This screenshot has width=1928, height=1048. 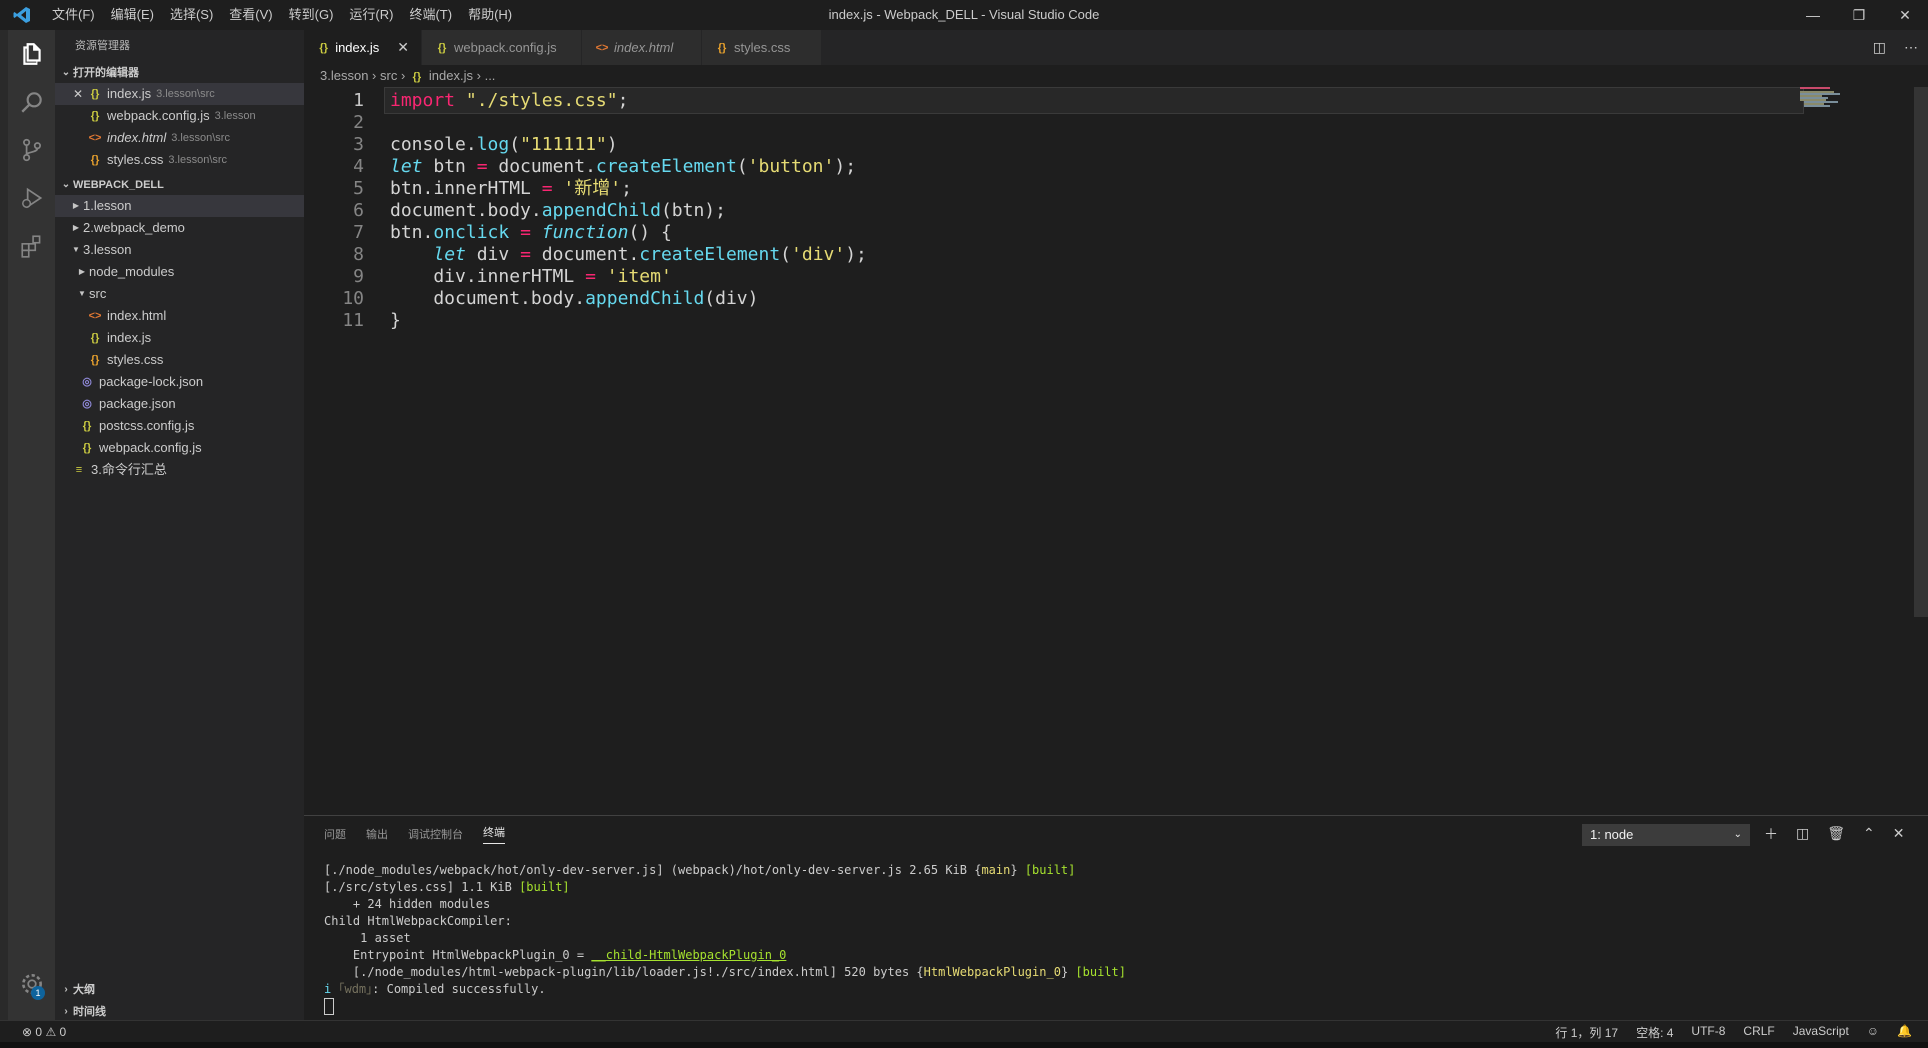 What do you see at coordinates (66, 184) in the screenshot?
I see `chevron-down-icon: ⌄` at bounding box center [66, 184].